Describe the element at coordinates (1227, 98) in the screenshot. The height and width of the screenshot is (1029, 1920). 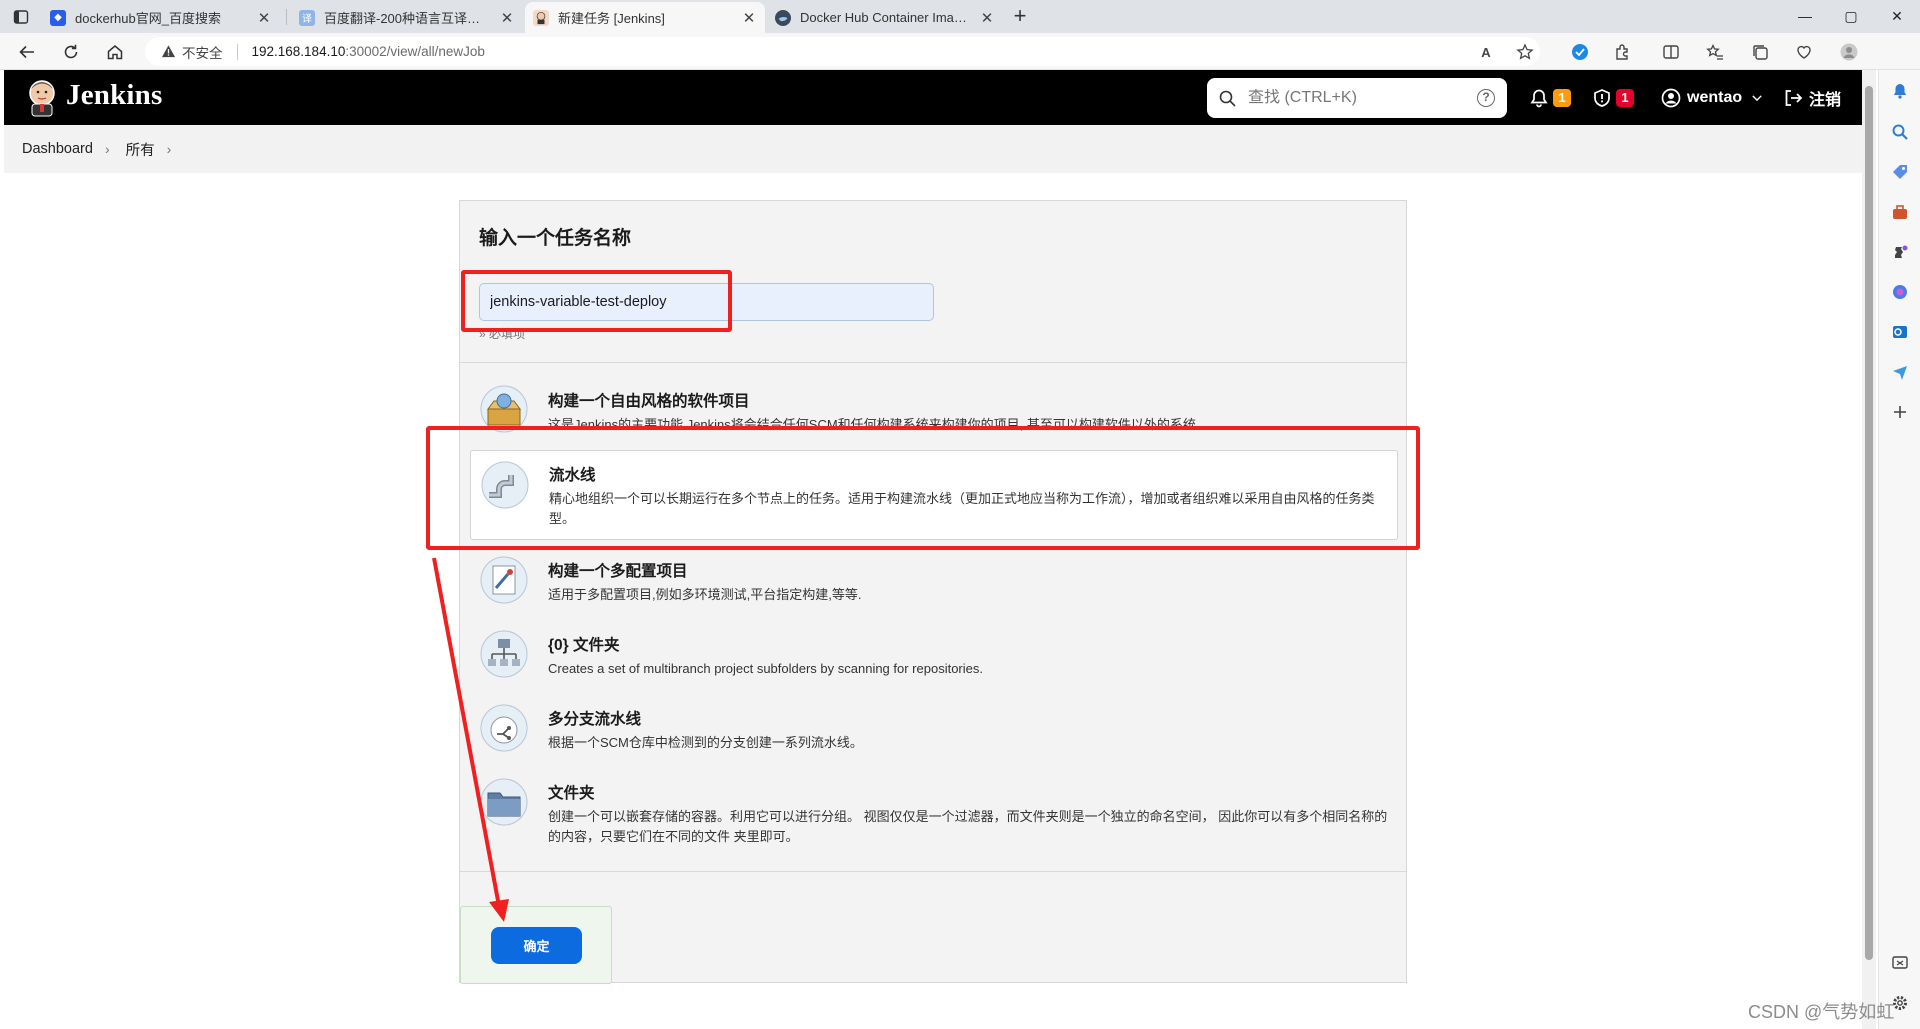
I see `search-icon` at that location.